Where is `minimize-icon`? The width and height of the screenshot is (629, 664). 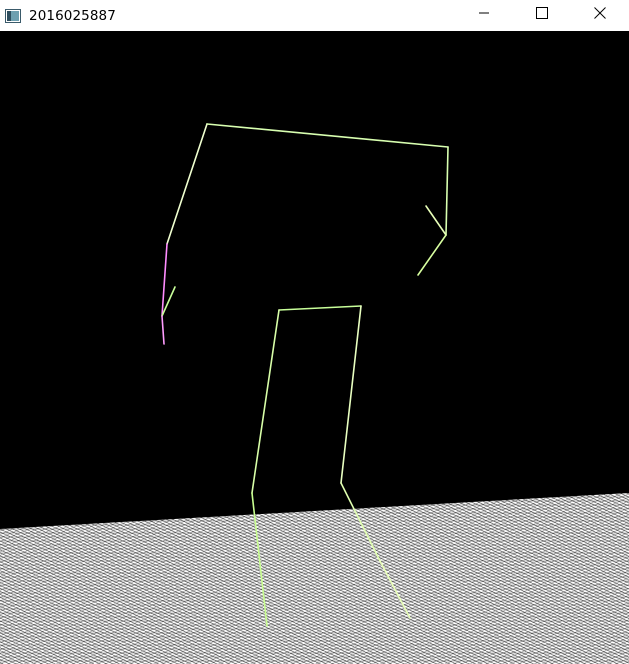
minimize-icon is located at coordinates (484, 13).